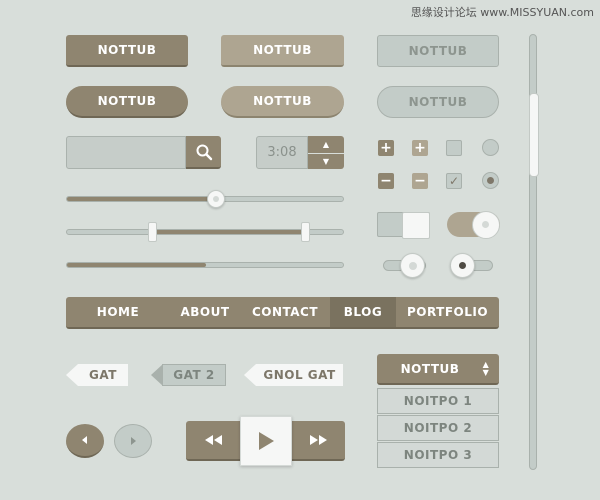 This screenshot has height=500, width=600. I want to click on plus-button-medium: +, so click(420, 148).